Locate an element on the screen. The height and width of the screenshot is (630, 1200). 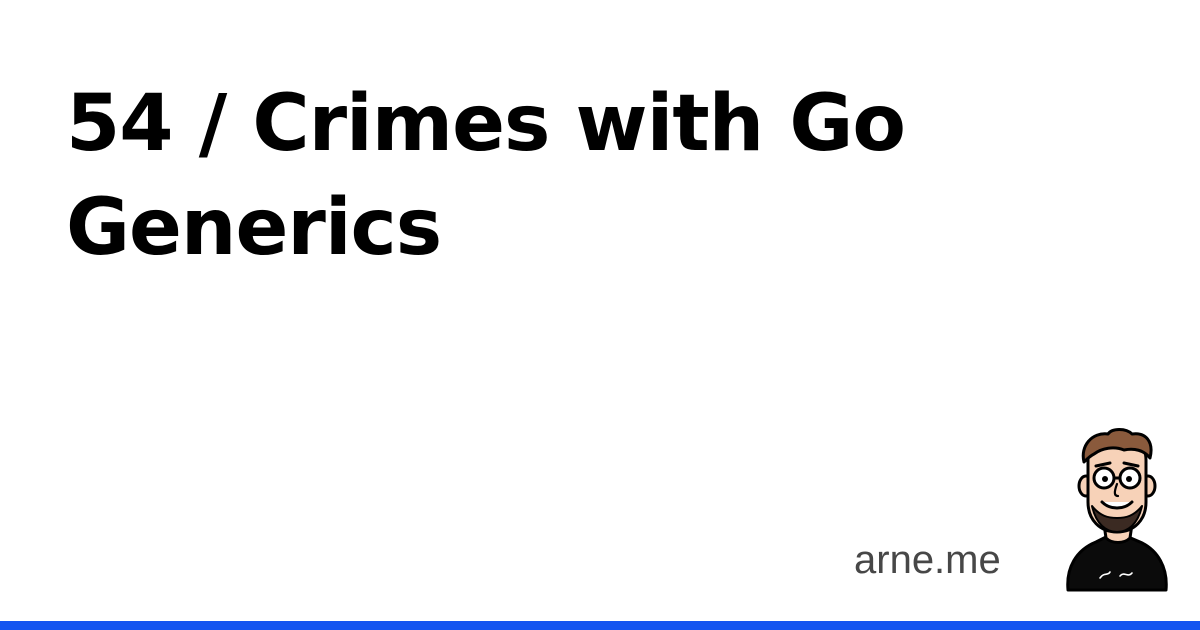
site-domain: arne.me is located at coordinates (927, 560).